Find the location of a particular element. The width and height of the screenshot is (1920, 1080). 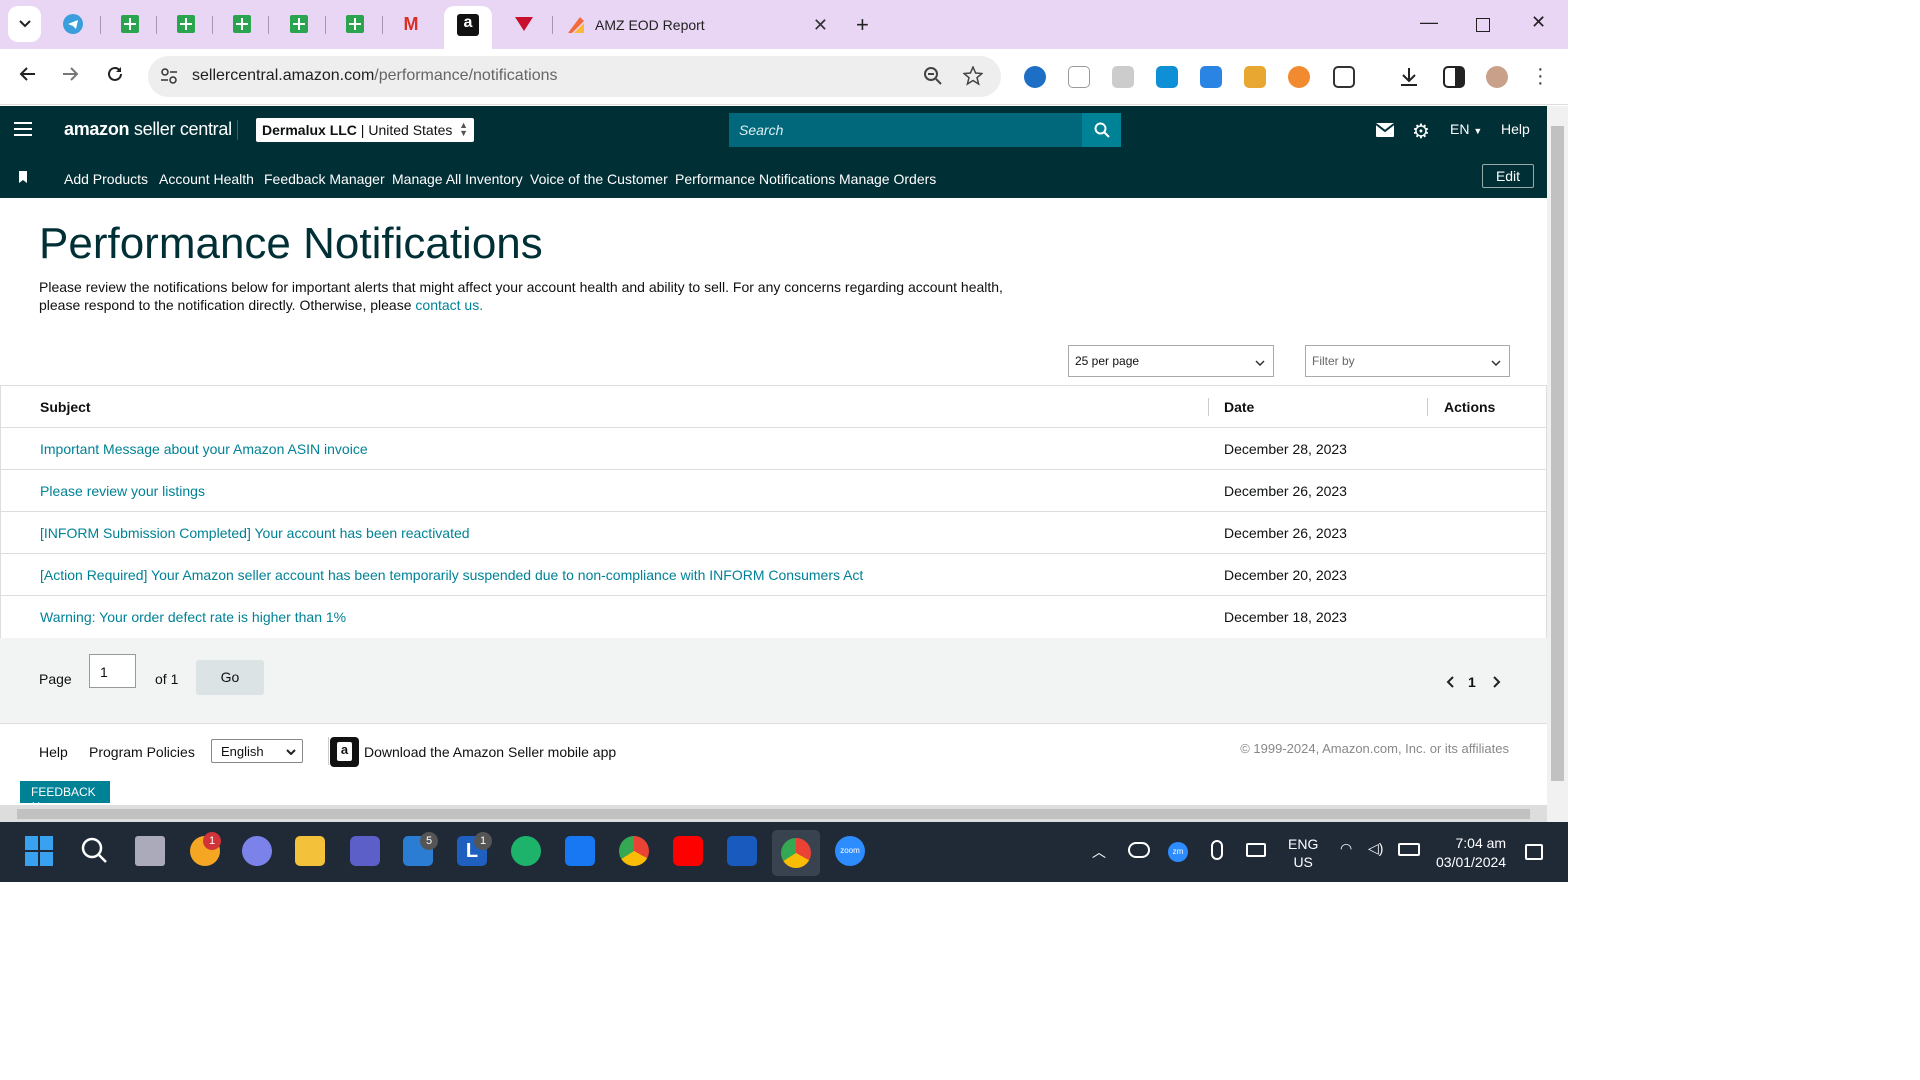

facebook-icon is located at coordinates (580, 851).